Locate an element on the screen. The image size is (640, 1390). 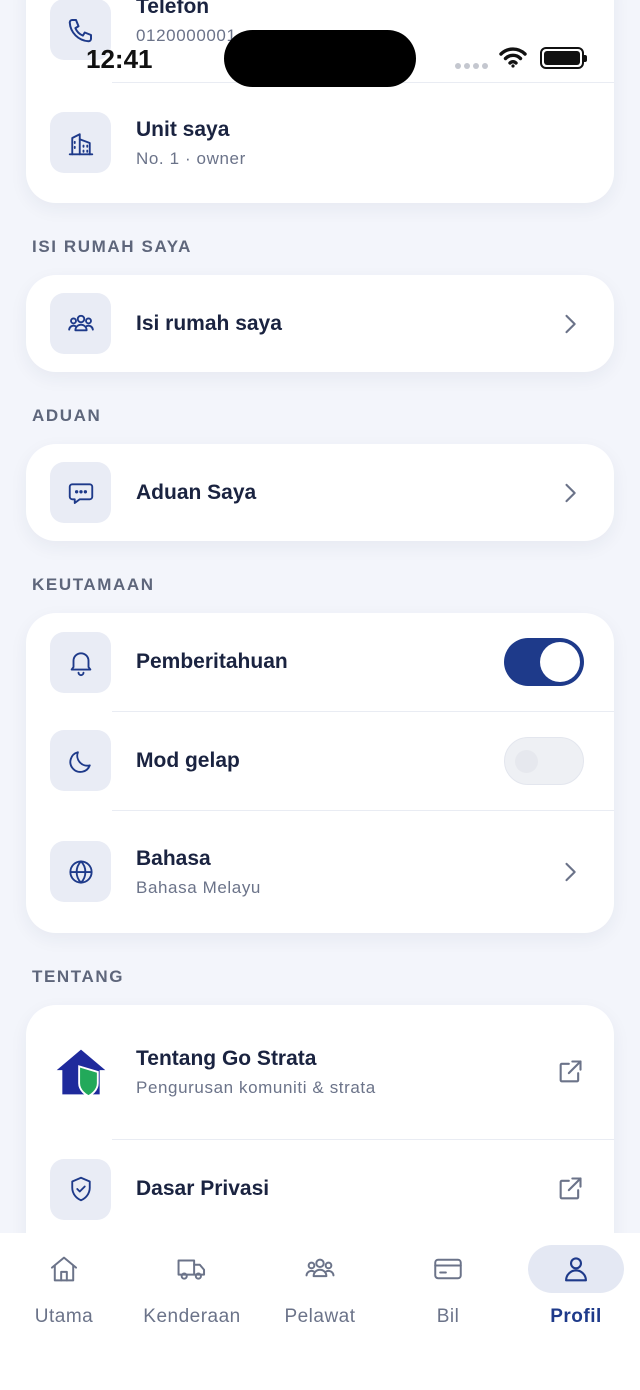
building-icon-box is located at coordinates (80, 142).